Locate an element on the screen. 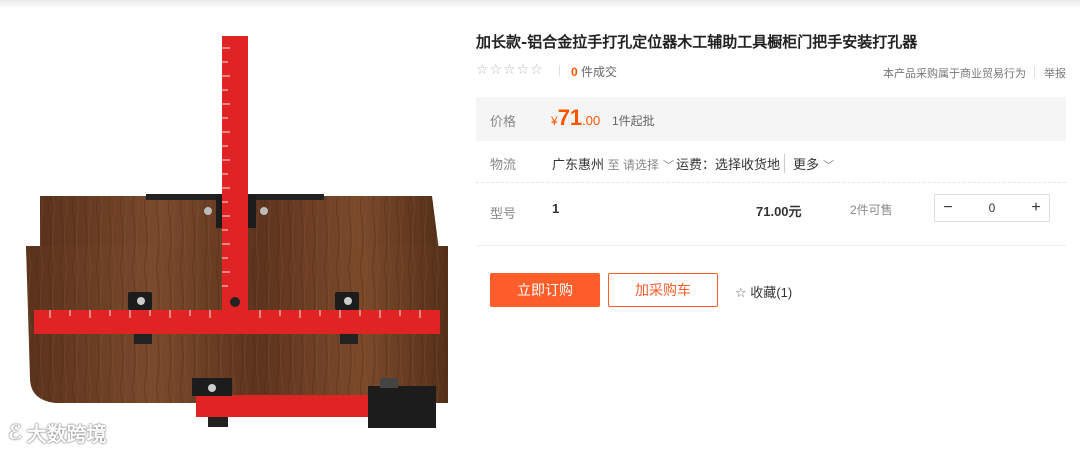 The image size is (1080, 451). price-currency: ¥ is located at coordinates (554, 121).